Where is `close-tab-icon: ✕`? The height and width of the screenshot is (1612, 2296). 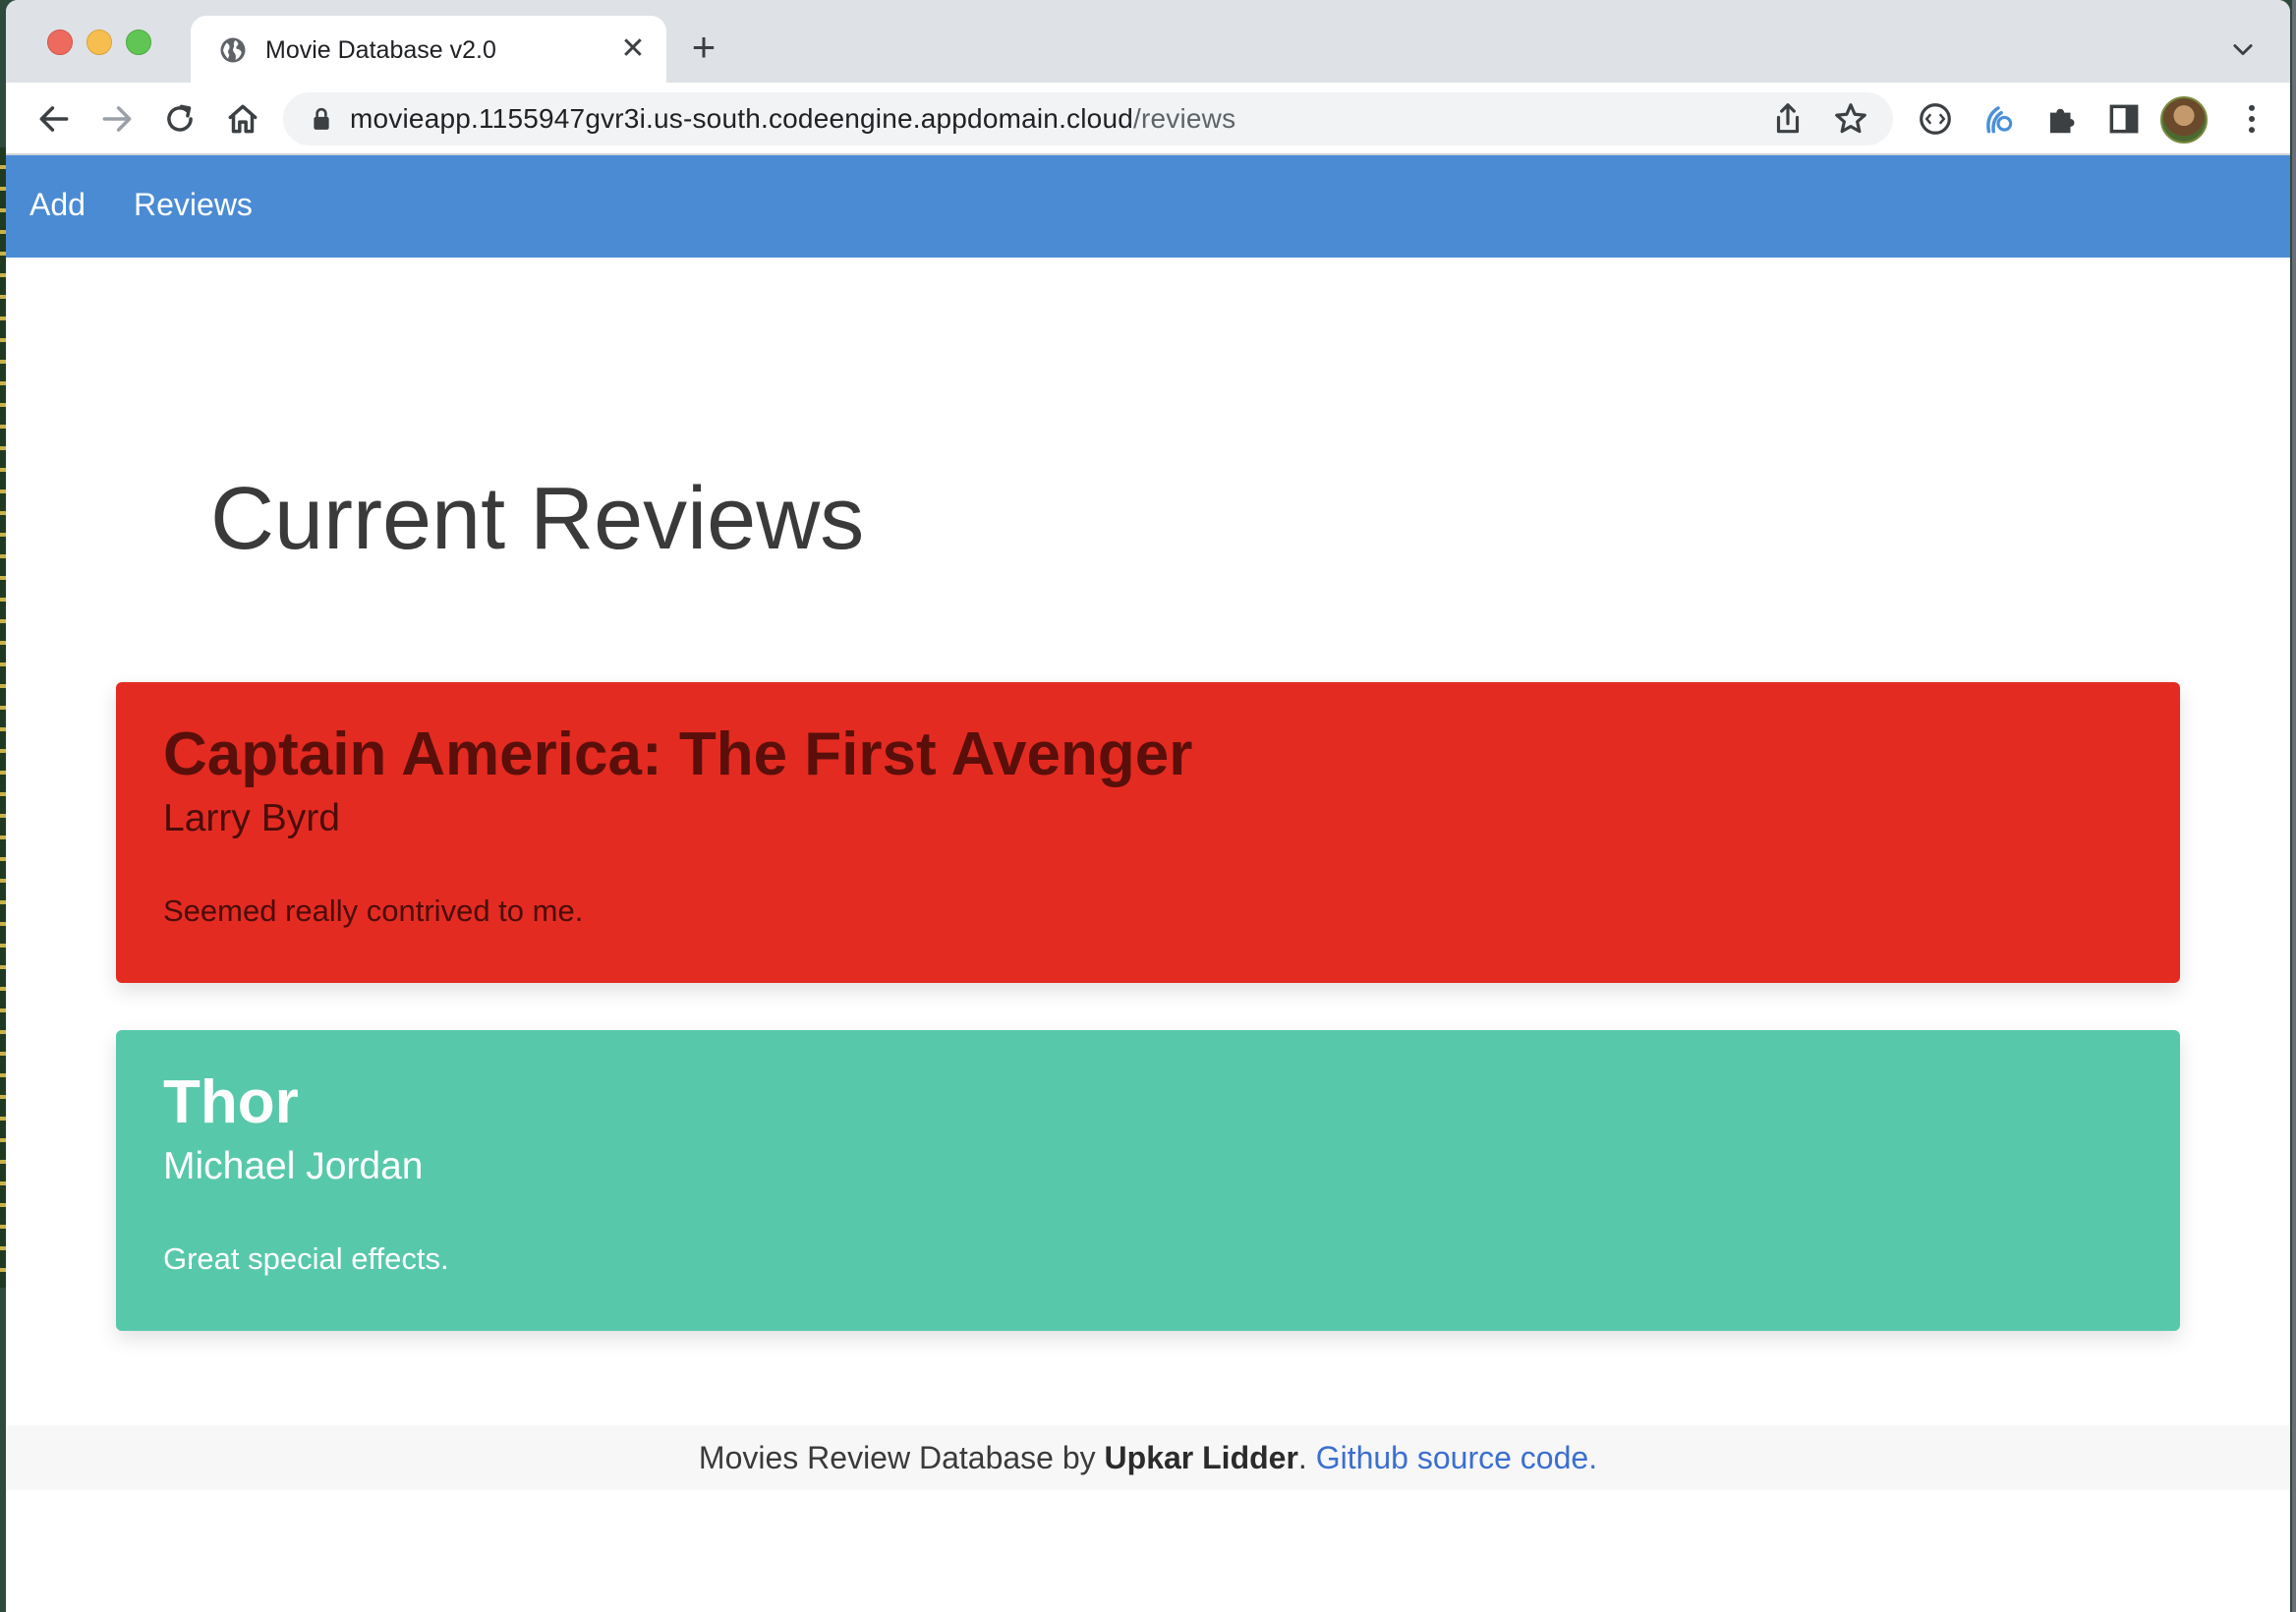
close-tab-icon: ✕ is located at coordinates (633, 49).